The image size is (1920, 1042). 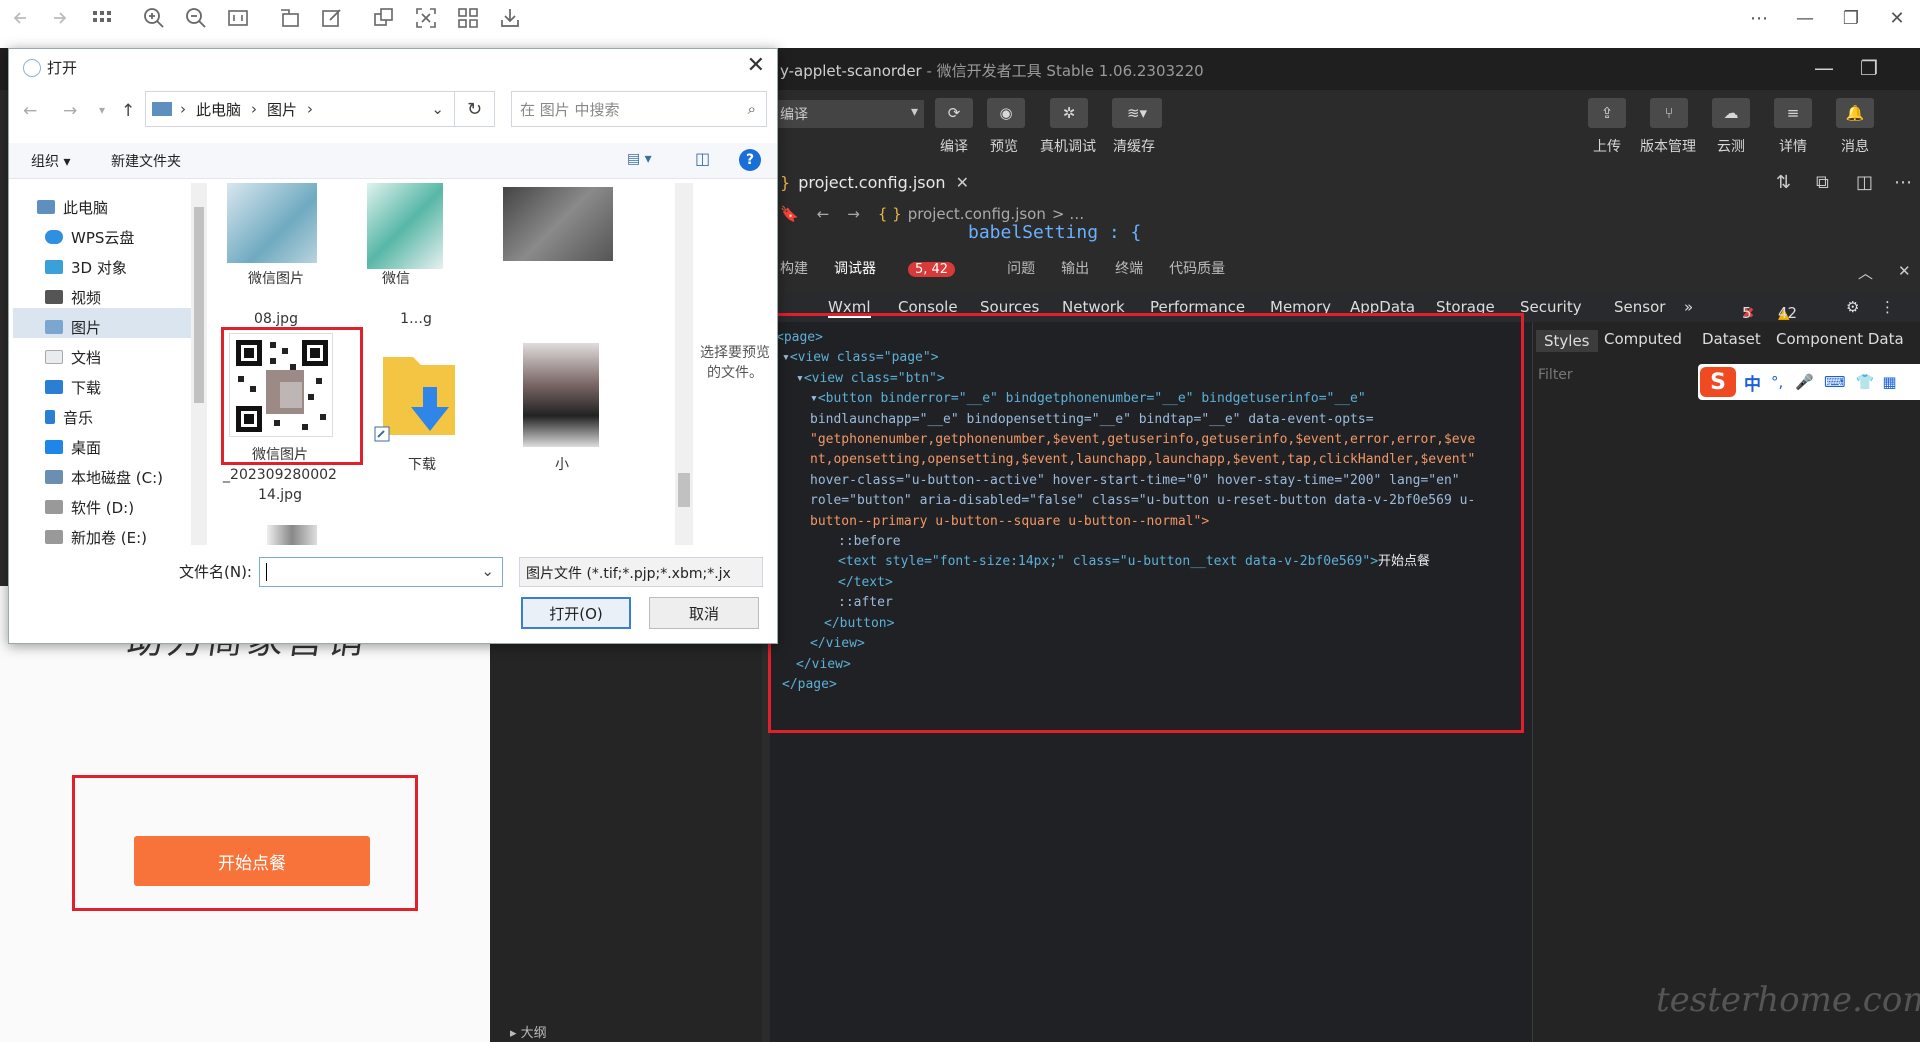 What do you see at coordinates (102, 18) in the screenshot?
I see `grid-icon` at bounding box center [102, 18].